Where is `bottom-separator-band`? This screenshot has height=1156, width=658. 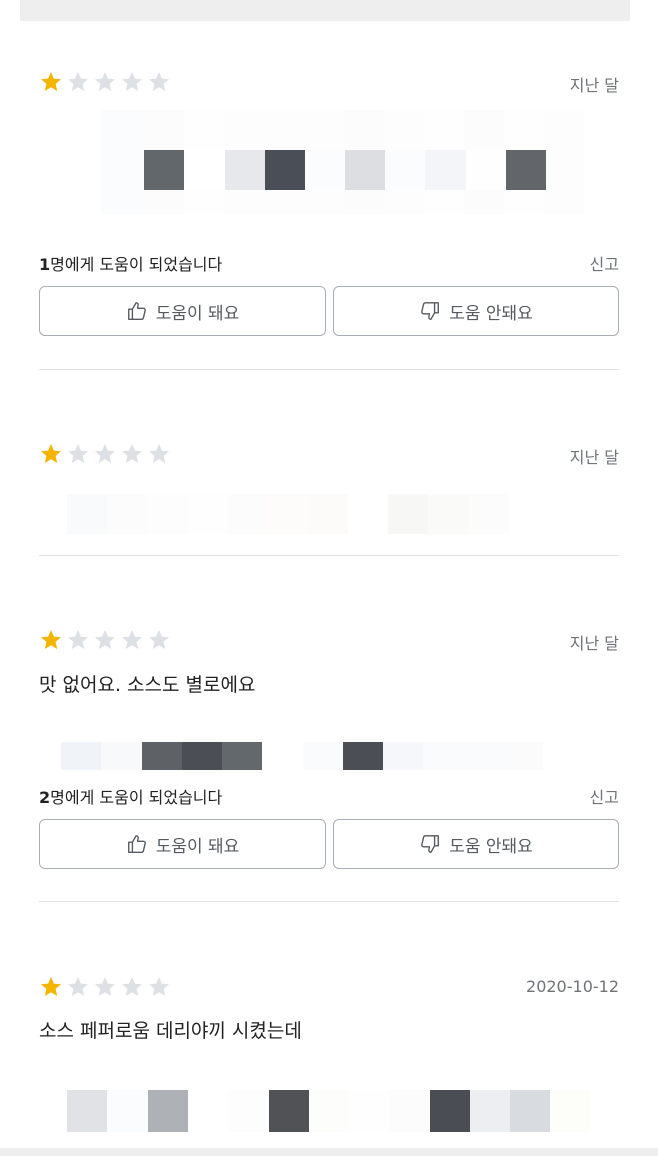
bottom-separator-band is located at coordinates (329, 1152).